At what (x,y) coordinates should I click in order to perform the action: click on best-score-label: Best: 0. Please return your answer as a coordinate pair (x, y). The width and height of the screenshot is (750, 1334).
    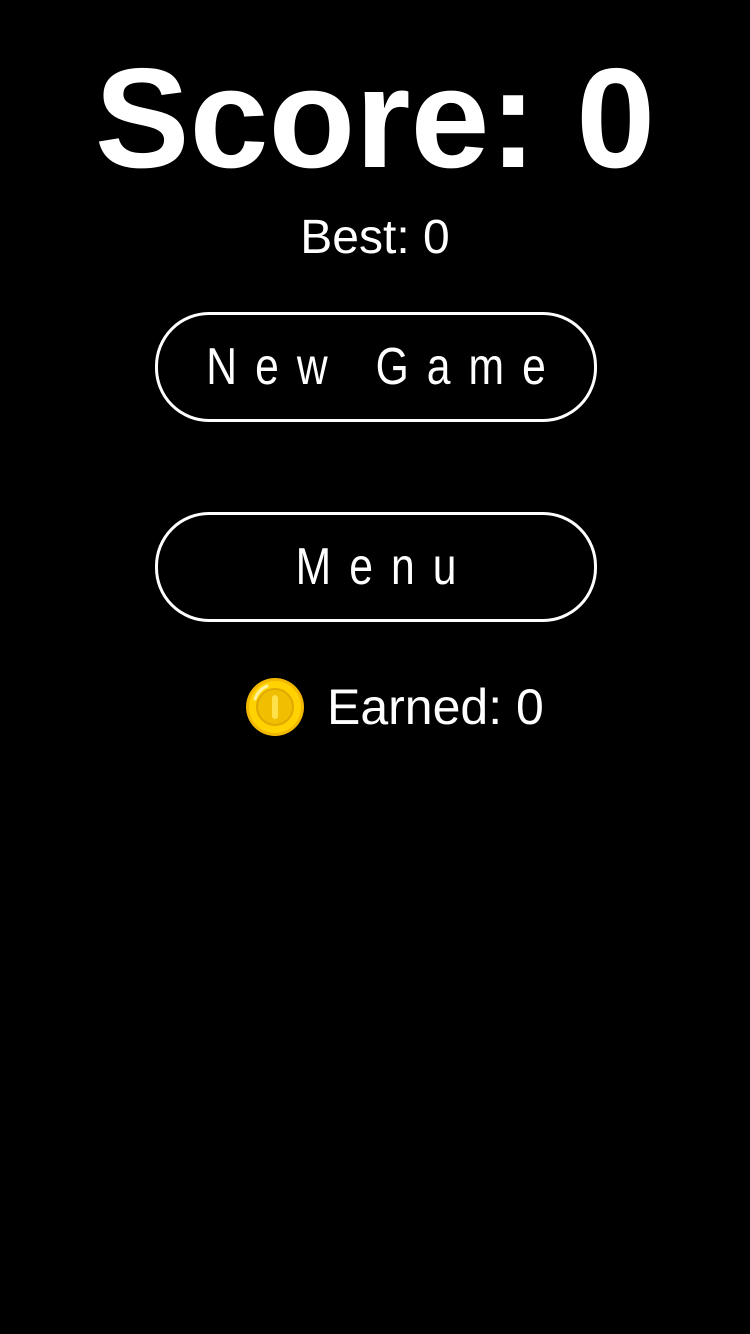
    Looking at the image, I should click on (375, 237).